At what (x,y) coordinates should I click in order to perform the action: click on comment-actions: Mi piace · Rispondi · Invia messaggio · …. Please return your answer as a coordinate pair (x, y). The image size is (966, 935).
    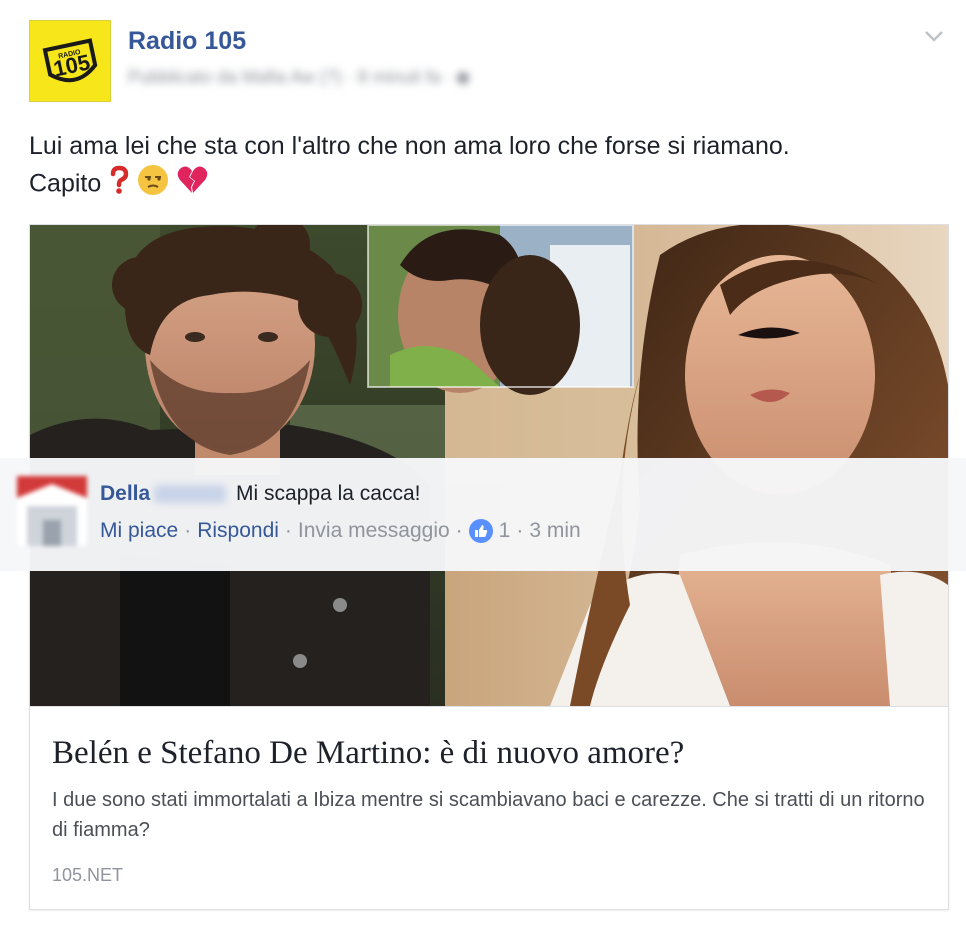
    Looking at the image, I should click on (340, 531).